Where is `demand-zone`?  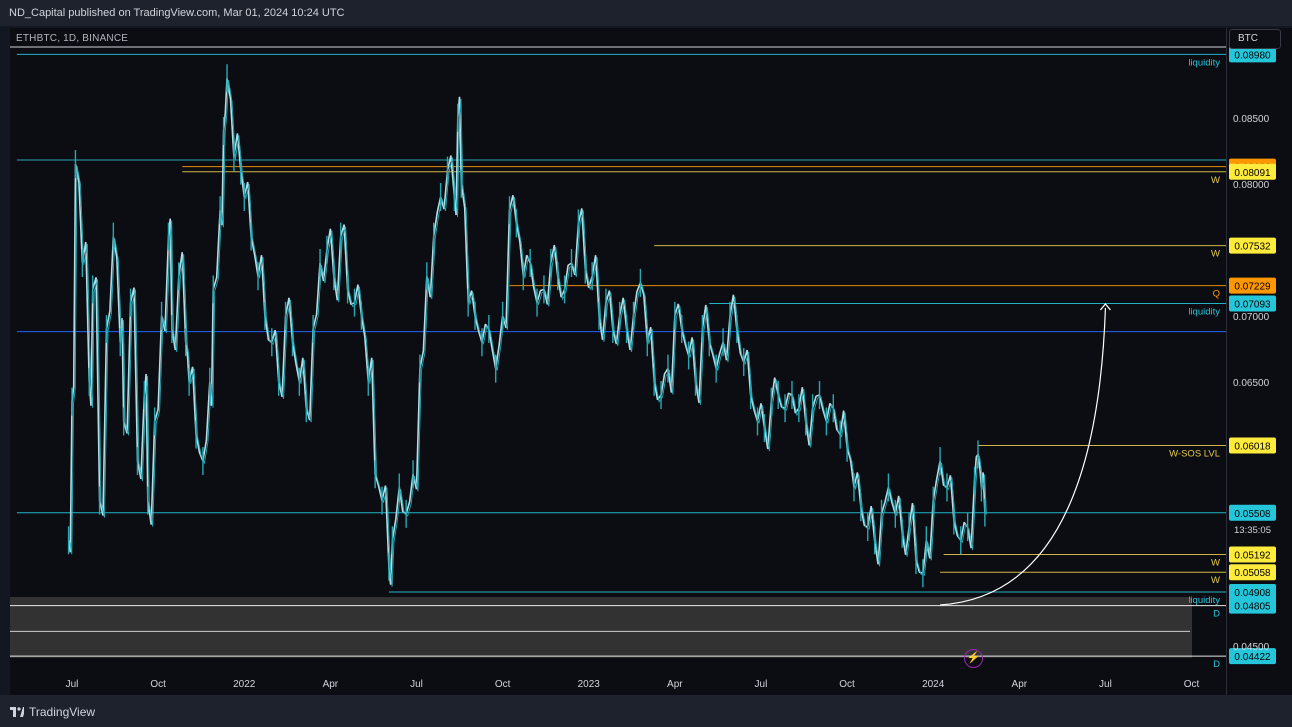
demand-zone is located at coordinates (601, 627).